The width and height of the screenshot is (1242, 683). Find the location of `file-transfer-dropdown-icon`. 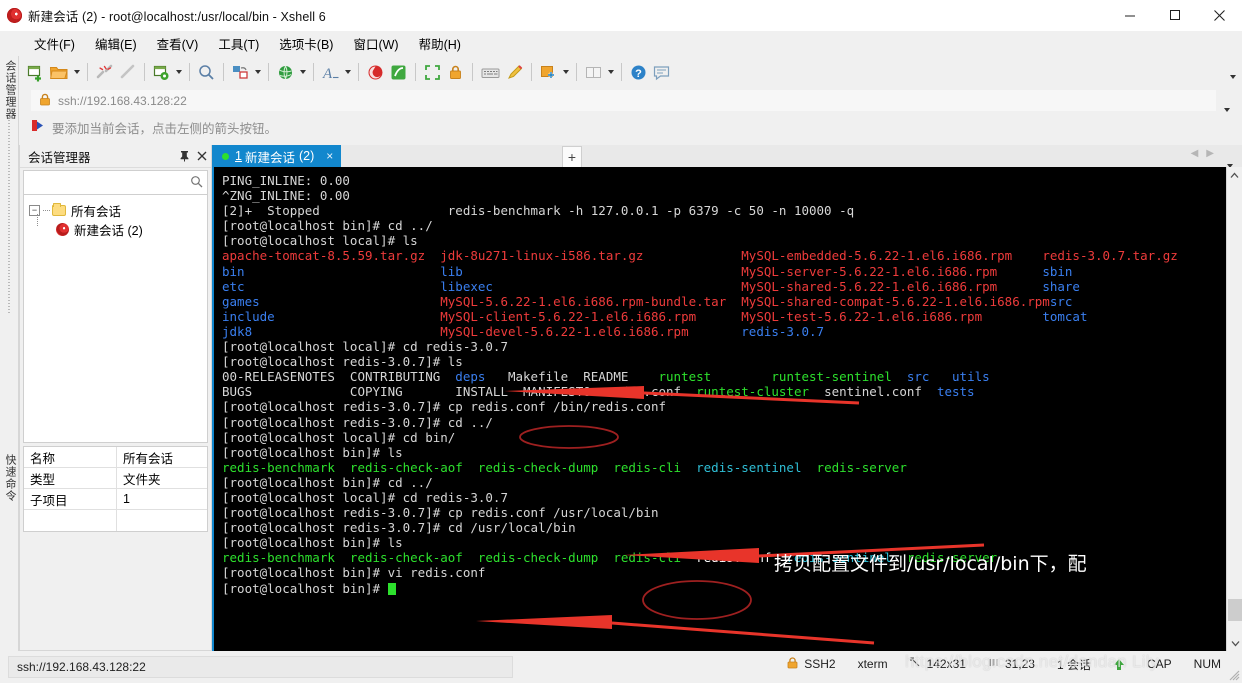

file-transfer-dropdown-icon is located at coordinates (257, 72).